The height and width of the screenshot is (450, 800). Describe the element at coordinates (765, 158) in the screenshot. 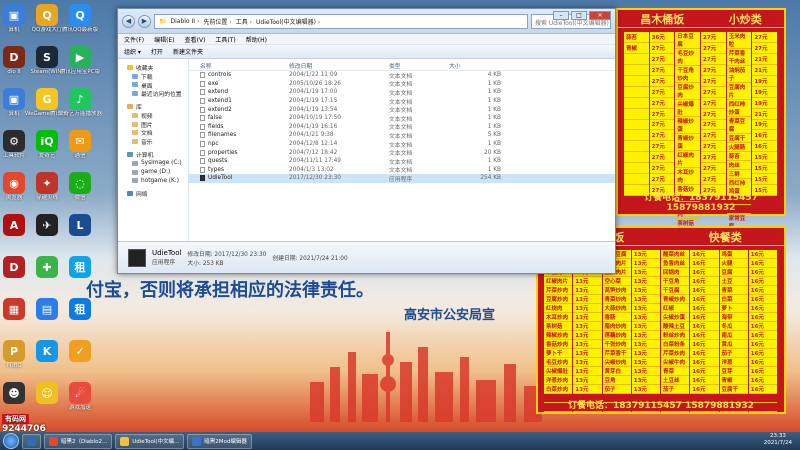

I see `menu-item: 15元` at that location.